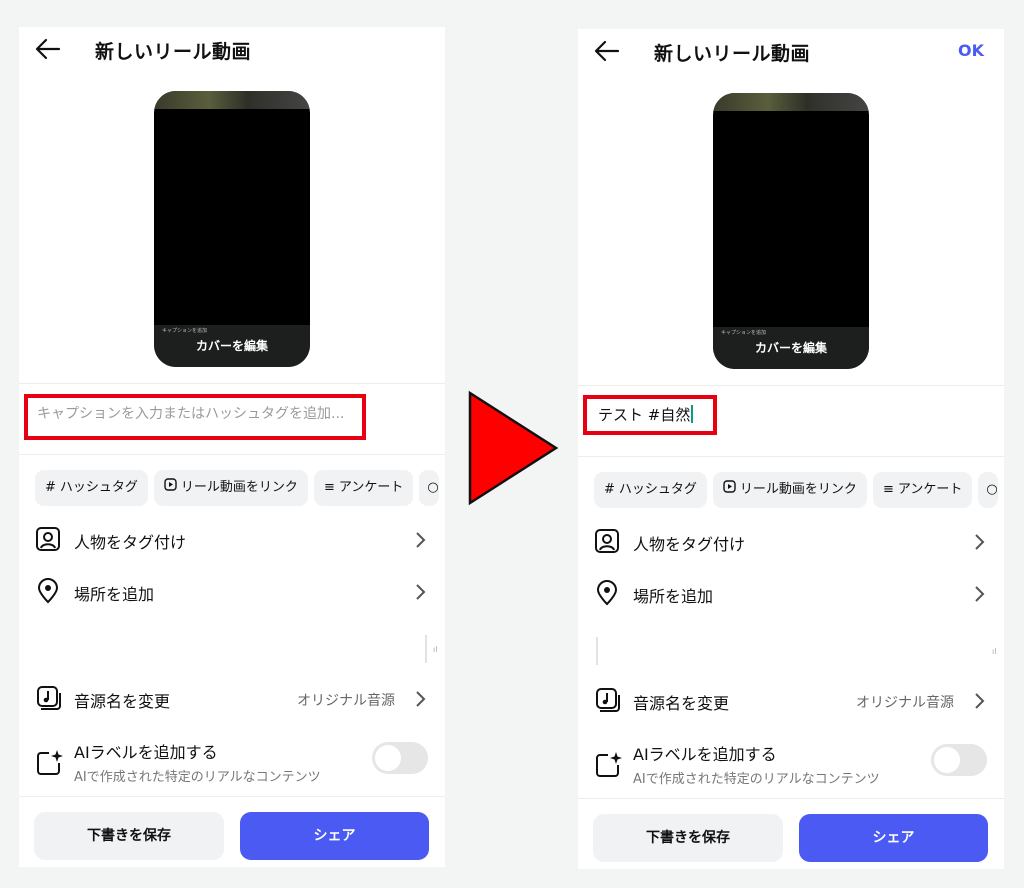 Image resolution: width=1024 pixels, height=888 pixels. I want to click on ok-button: OK, so click(971, 50).